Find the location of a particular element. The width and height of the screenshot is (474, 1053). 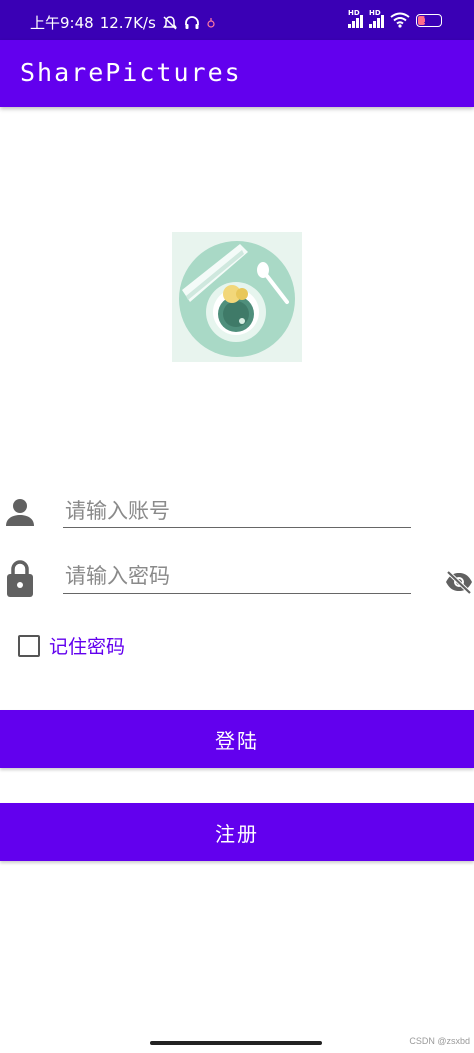

bell-off-icon is located at coordinates (169, 22).